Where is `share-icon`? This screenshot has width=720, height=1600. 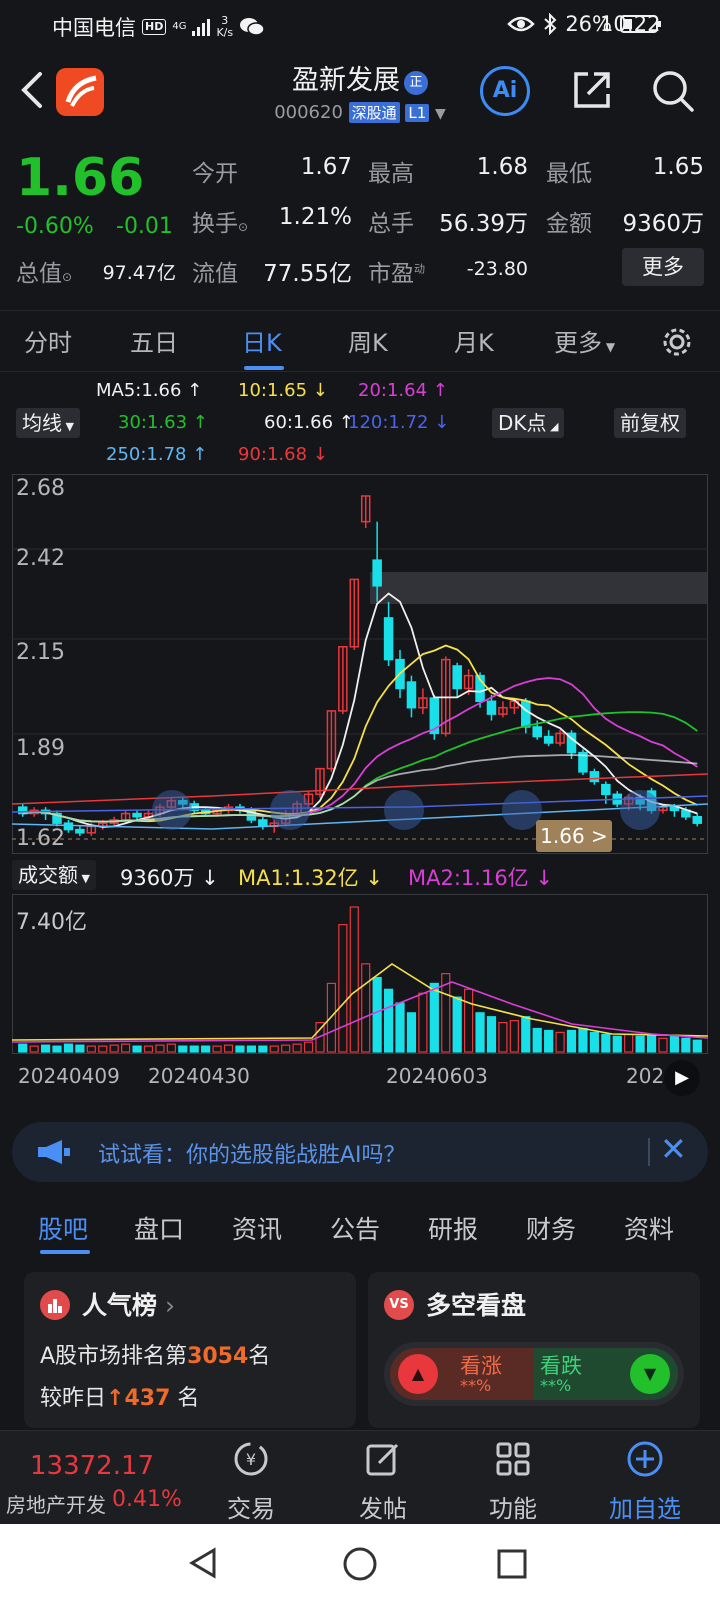 share-icon is located at coordinates (592, 90).